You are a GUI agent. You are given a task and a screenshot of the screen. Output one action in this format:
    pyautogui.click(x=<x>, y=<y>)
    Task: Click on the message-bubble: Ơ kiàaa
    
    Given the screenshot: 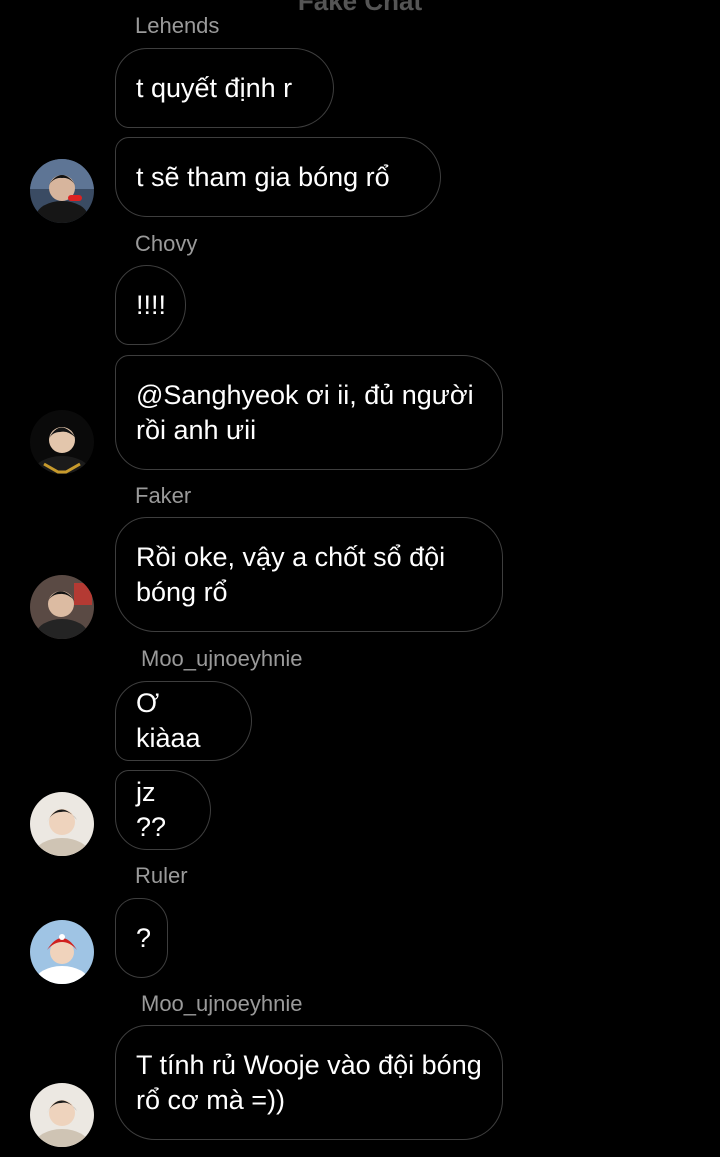 What is the action you would take?
    pyautogui.click(x=183, y=721)
    